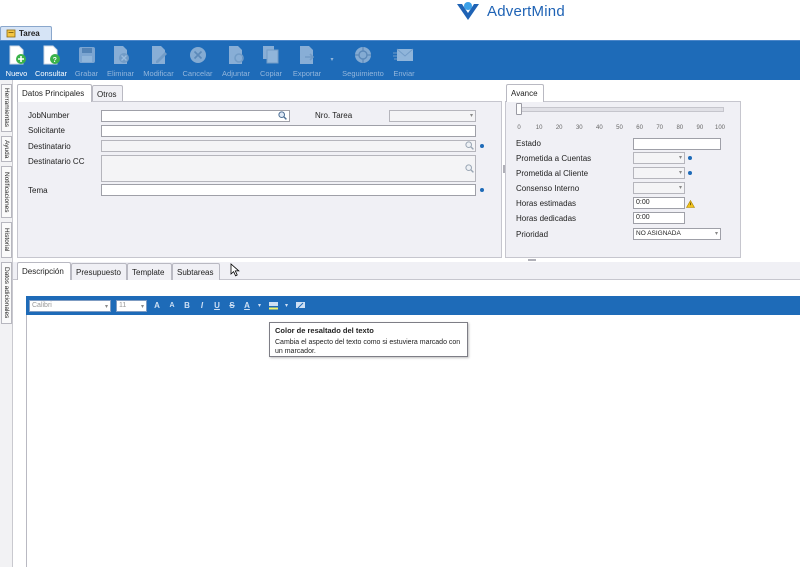 The image size is (800, 567). What do you see at coordinates (469, 145) in the screenshot?
I see `destinatario-search-icon` at bounding box center [469, 145].